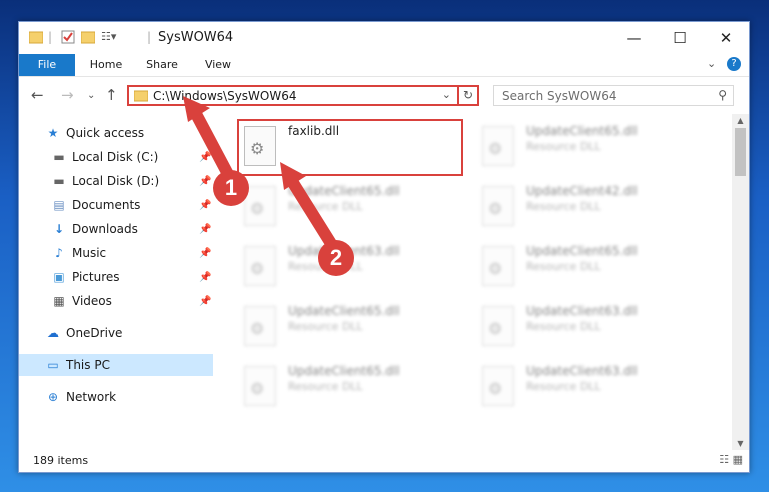 This screenshot has height=492, width=769. I want to click on annotation-arrows, so click(262, 176).